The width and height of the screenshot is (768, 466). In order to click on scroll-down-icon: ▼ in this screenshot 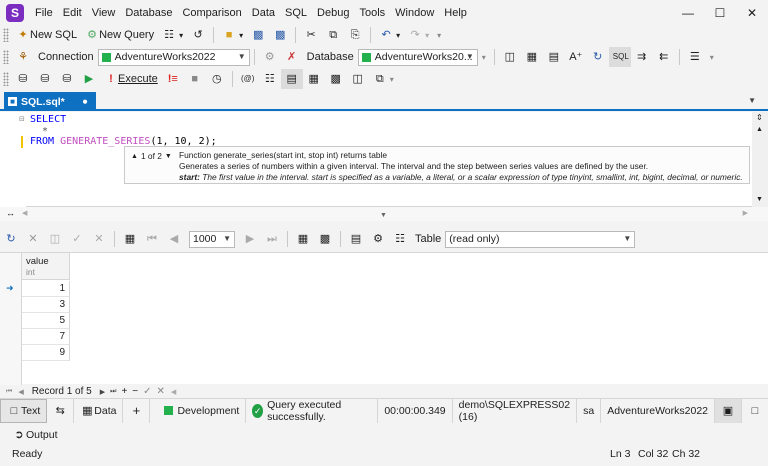, I will do `click(759, 199)`.